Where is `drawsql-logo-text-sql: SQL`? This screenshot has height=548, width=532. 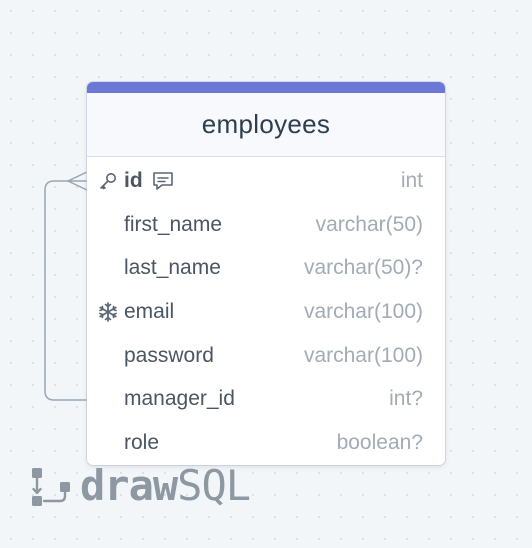 drawsql-logo-text-sql: SQL is located at coordinates (214, 485).